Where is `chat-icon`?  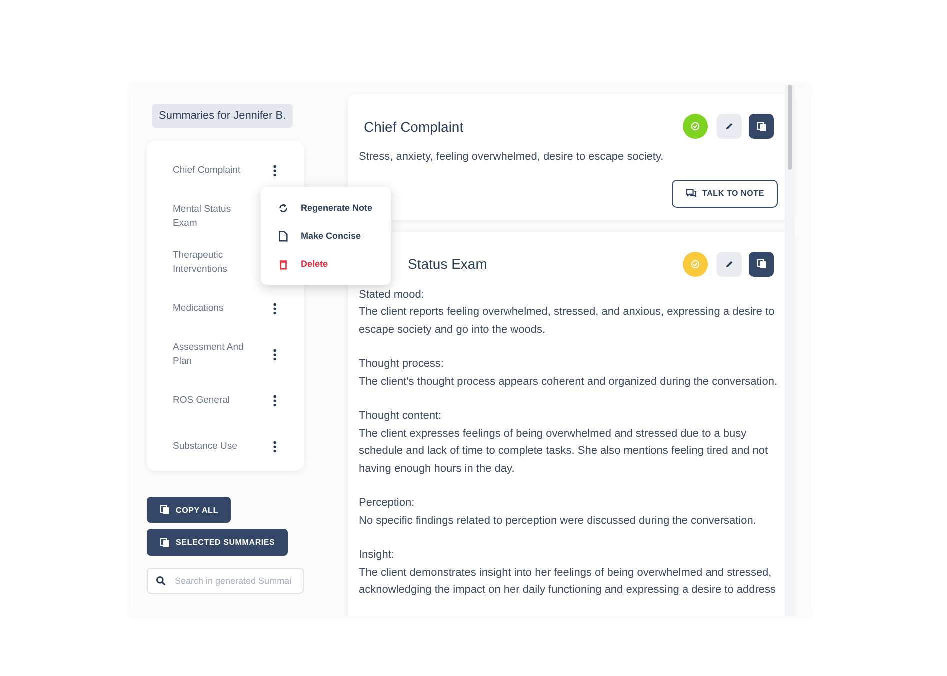 chat-icon is located at coordinates (691, 193).